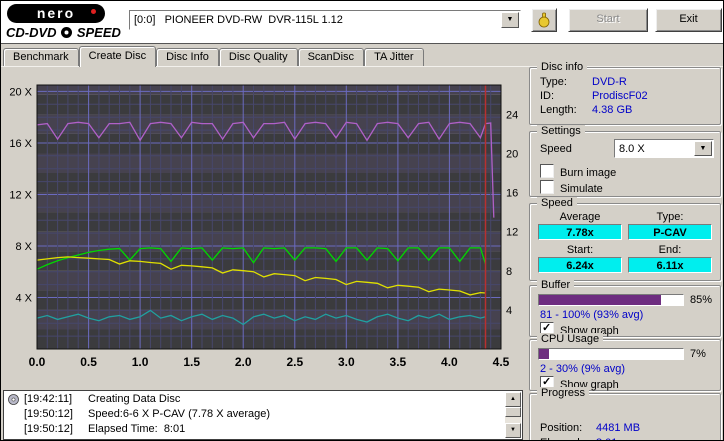 The height and width of the screenshot is (441, 724). What do you see at coordinates (294, 362) in the screenshot?
I see `svg-text: 2.5` at bounding box center [294, 362].